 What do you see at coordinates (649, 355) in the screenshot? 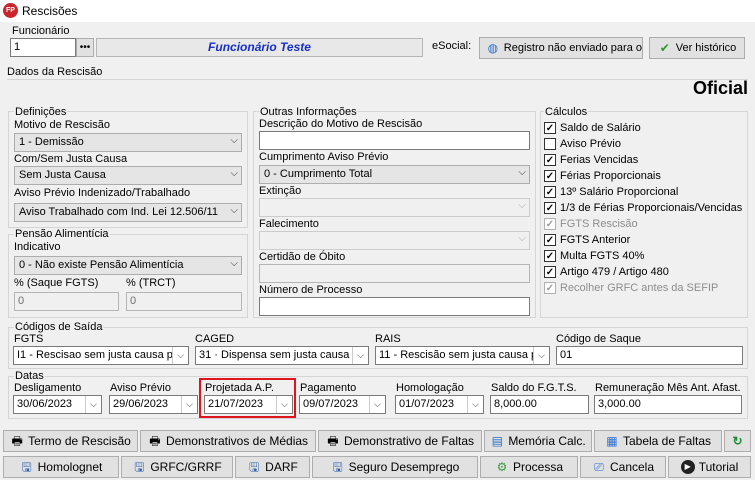
I see `codigo-saque-input: 01` at bounding box center [649, 355].